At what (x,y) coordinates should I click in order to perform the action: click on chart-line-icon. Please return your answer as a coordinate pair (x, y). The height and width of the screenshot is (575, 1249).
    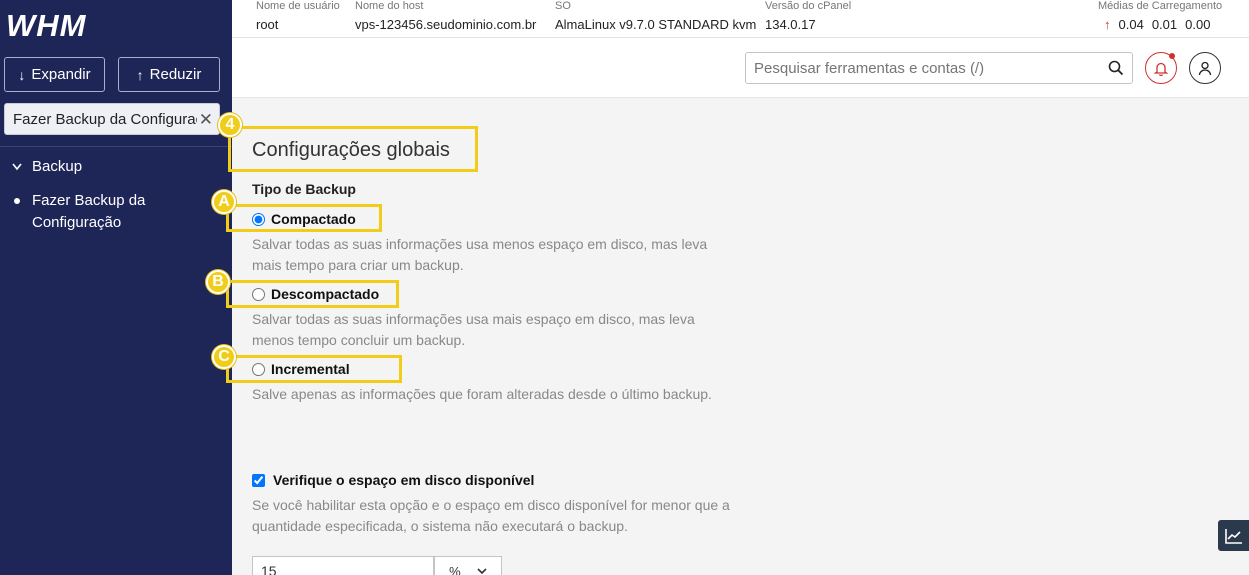
    Looking at the image, I should click on (1233, 536).